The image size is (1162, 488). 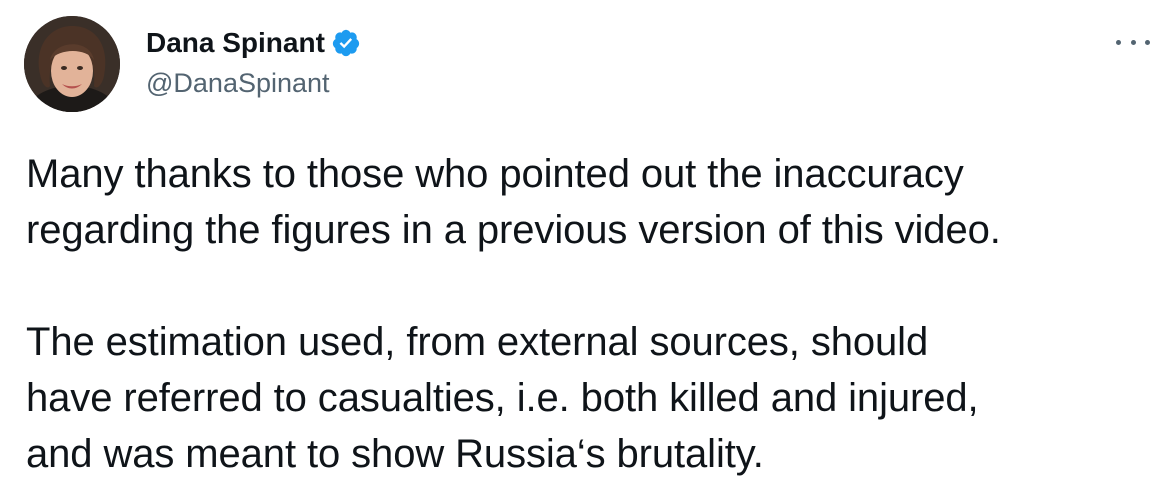 What do you see at coordinates (346, 43) in the screenshot?
I see `verified-badge-icon` at bounding box center [346, 43].